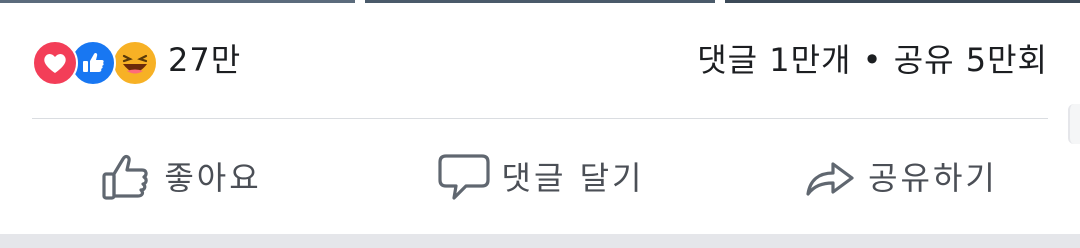  Describe the element at coordinates (1074, 124) in the screenshot. I see `scroll-edge` at that location.